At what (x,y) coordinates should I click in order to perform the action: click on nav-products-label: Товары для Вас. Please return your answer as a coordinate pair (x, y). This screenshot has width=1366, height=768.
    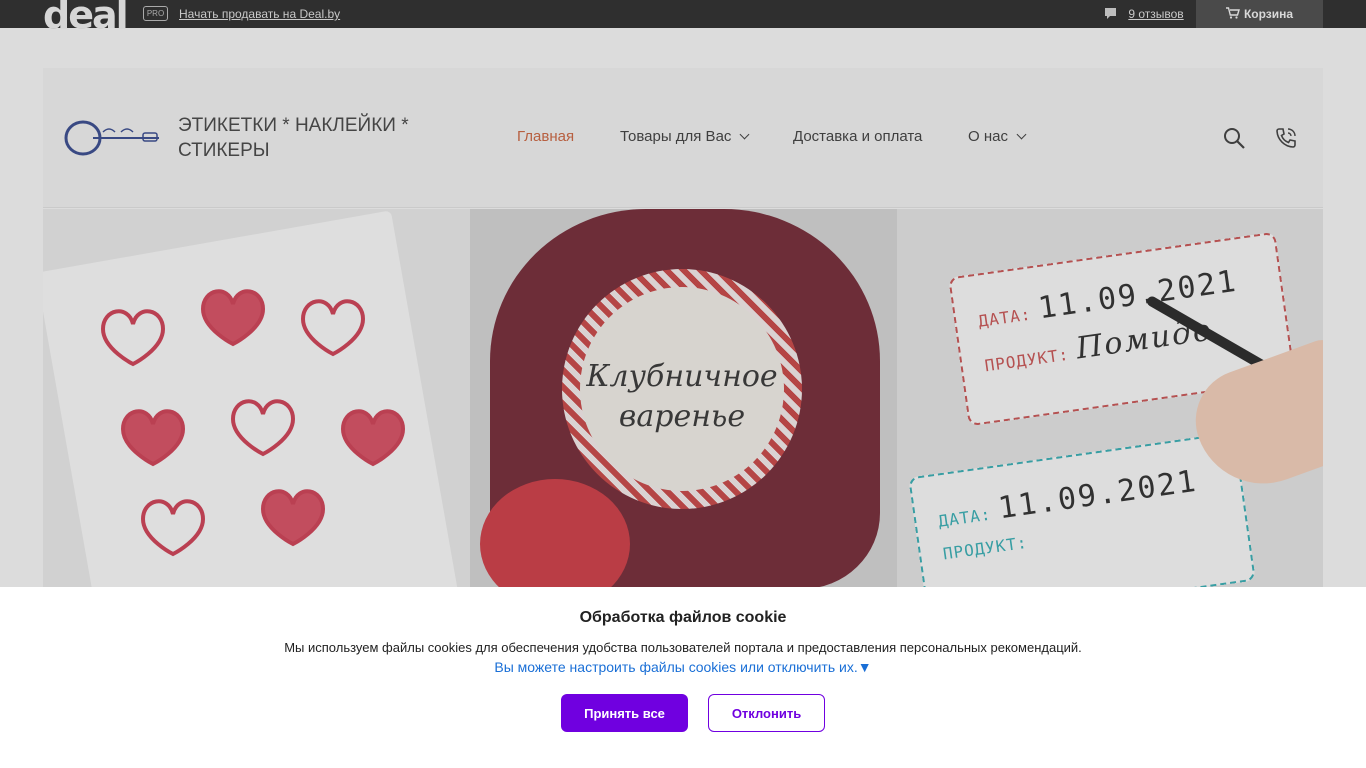
    Looking at the image, I should click on (676, 136).